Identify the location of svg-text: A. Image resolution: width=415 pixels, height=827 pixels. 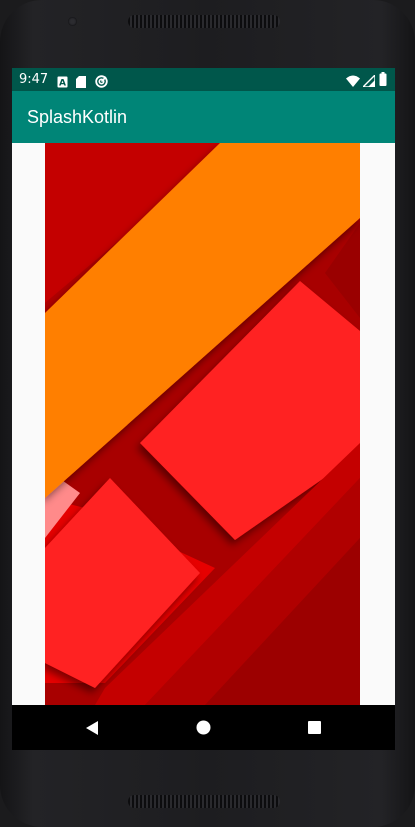
(62, 84).